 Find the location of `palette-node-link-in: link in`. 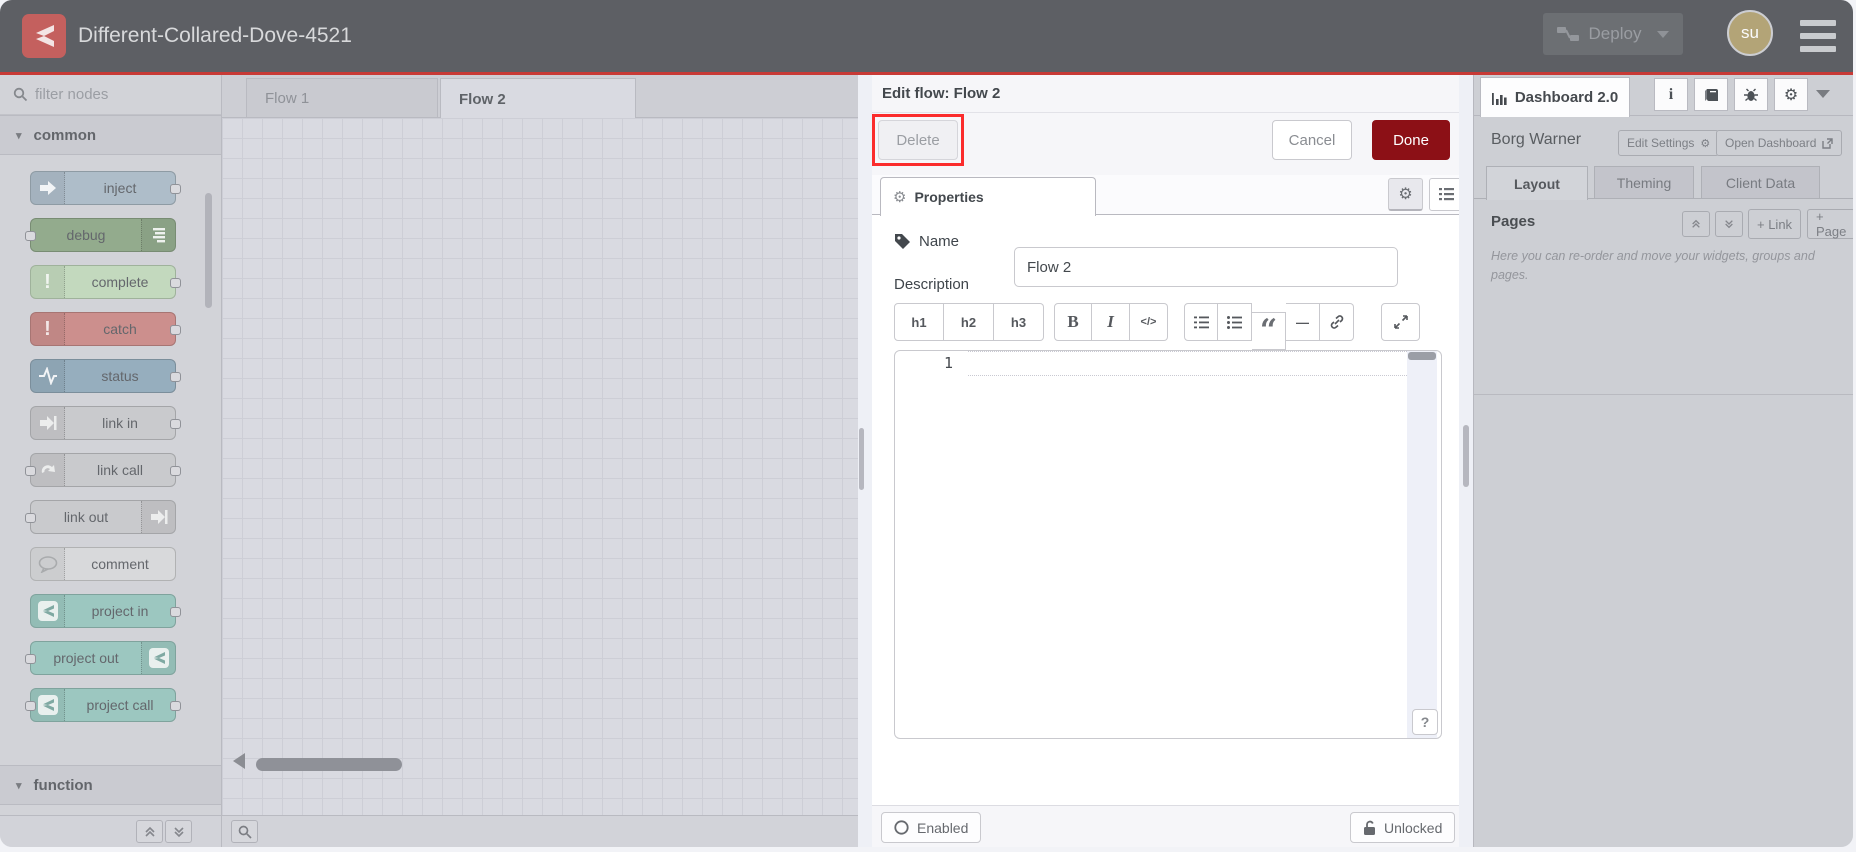

palette-node-link-in: link in is located at coordinates (105, 423).